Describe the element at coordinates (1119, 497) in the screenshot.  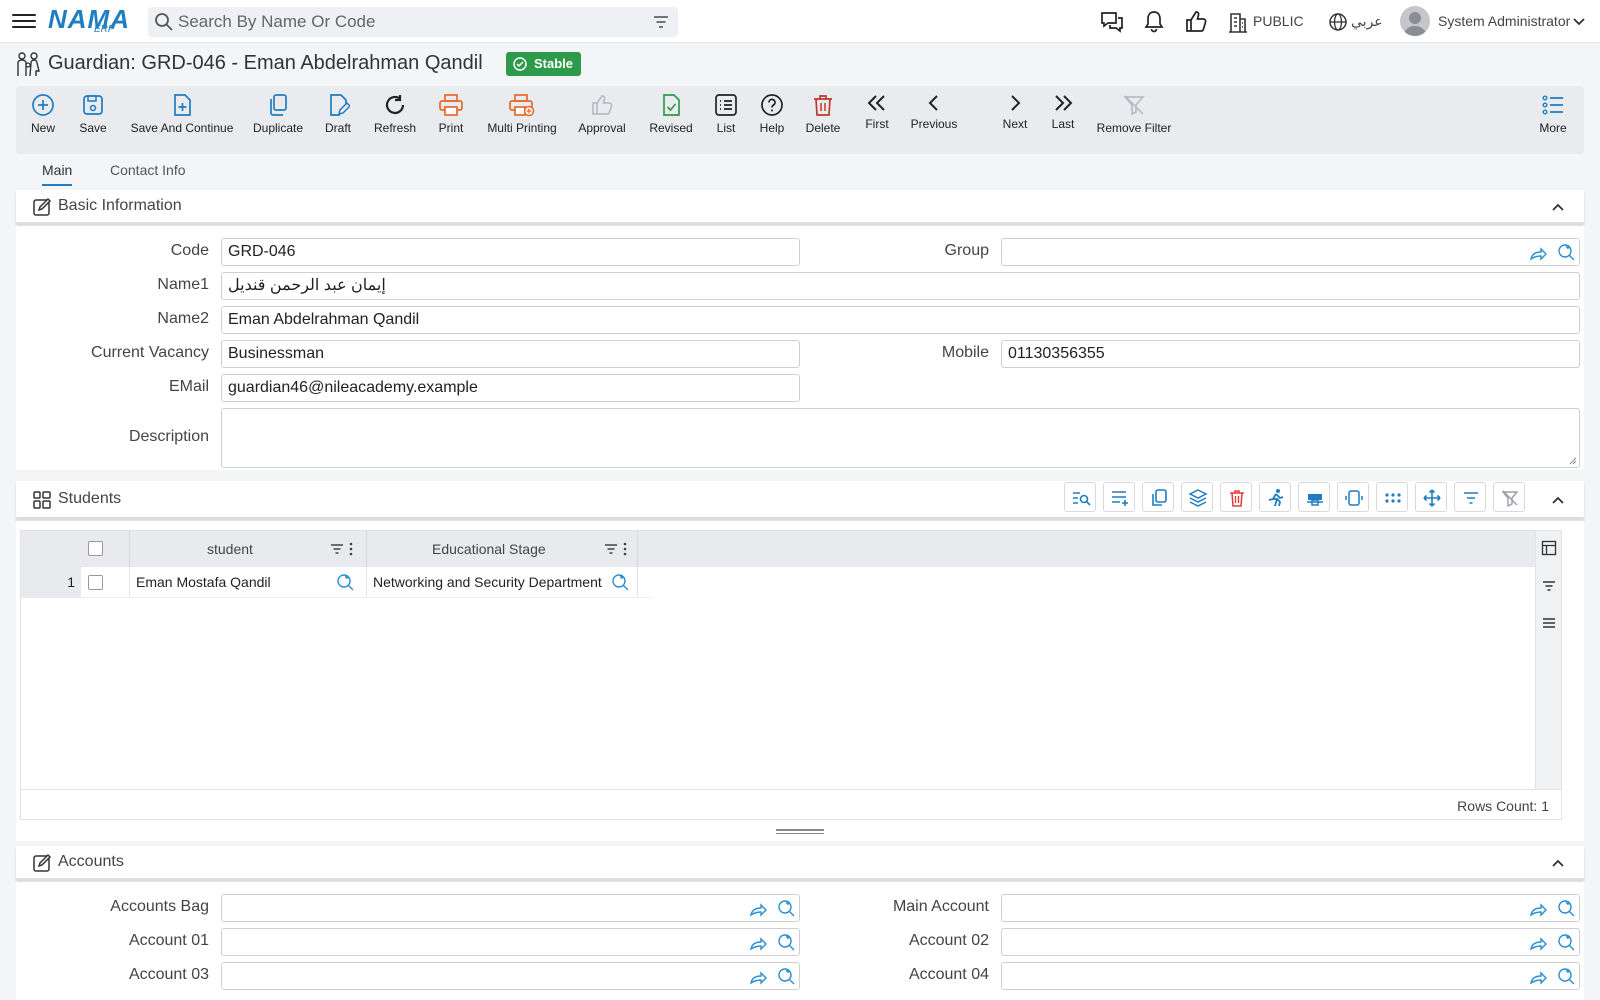
I see `add-row-button` at that location.